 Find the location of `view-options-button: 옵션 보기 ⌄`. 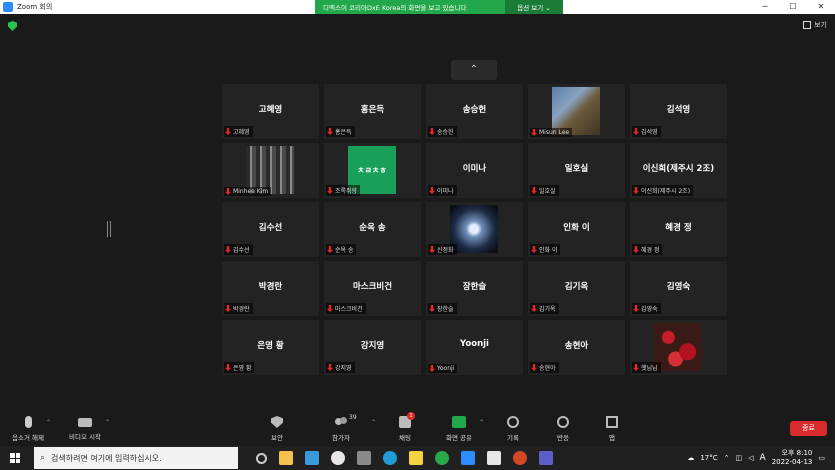

view-options-button: 옵션 보기 ⌄ is located at coordinates (534, 7).